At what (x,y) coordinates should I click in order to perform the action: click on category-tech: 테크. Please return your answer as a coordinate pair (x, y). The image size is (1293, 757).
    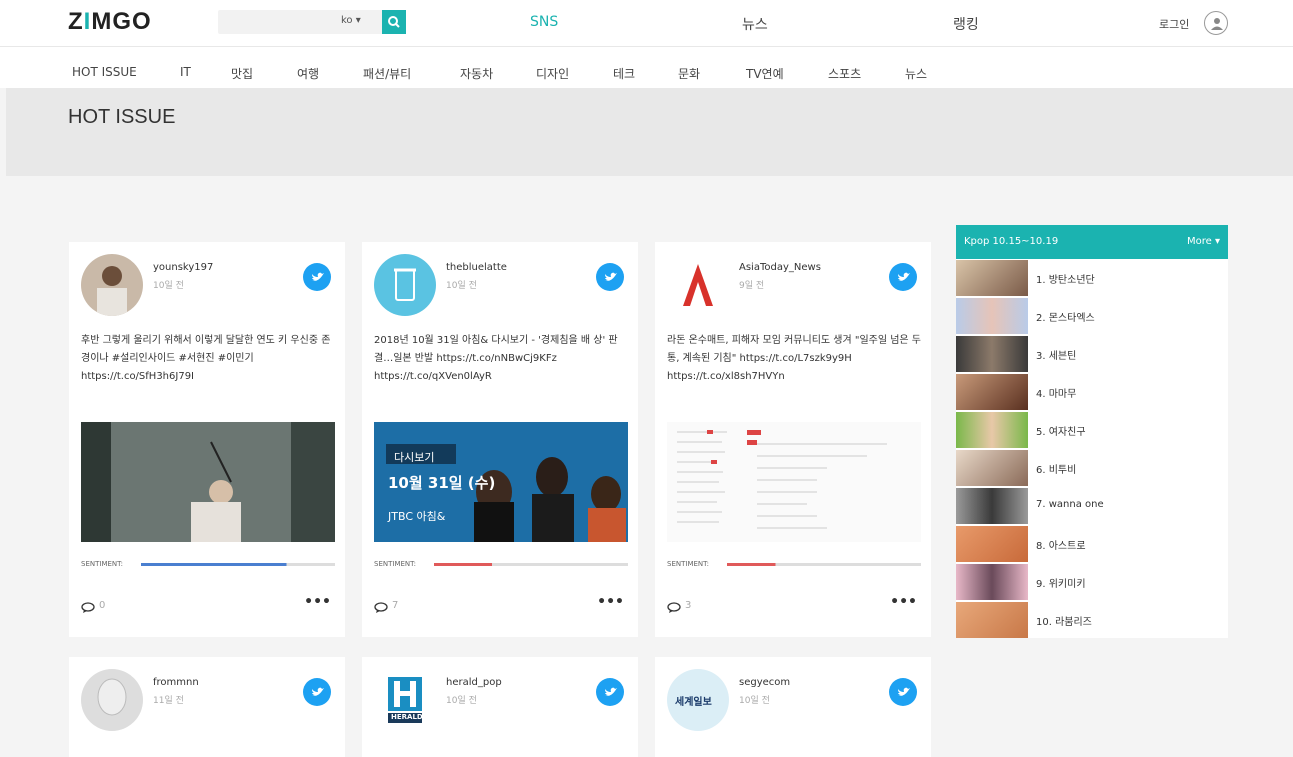
    Looking at the image, I should click on (624, 73).